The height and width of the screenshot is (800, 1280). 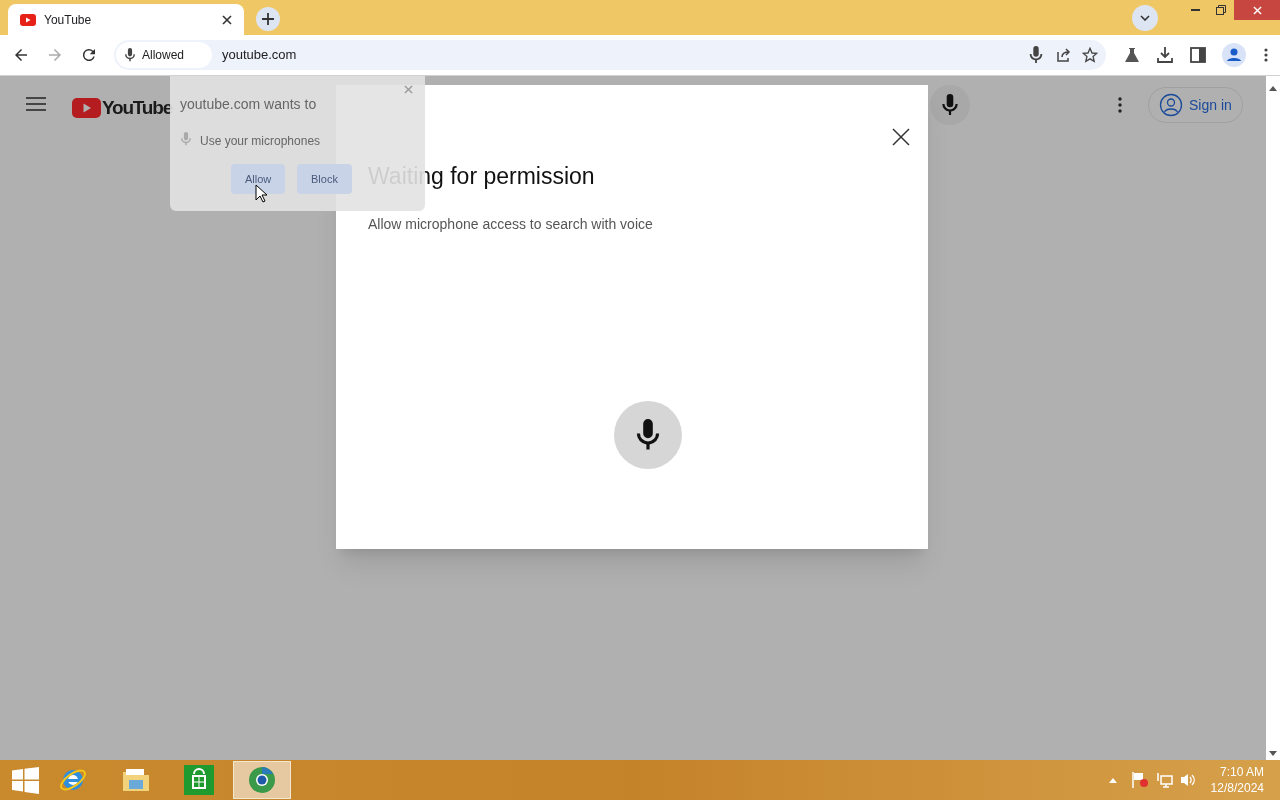 I want to click on star-icon, so click(x=1090, y=55).